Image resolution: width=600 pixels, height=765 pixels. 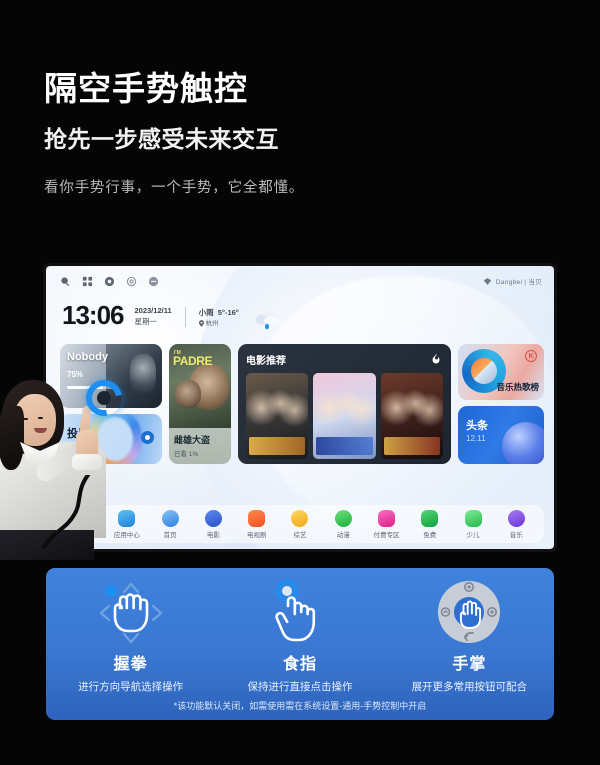 What do you see at coordinates (476, 438) in the screenshot?
I see `card-news-date: 12.11` at bounding box center [476, 438].